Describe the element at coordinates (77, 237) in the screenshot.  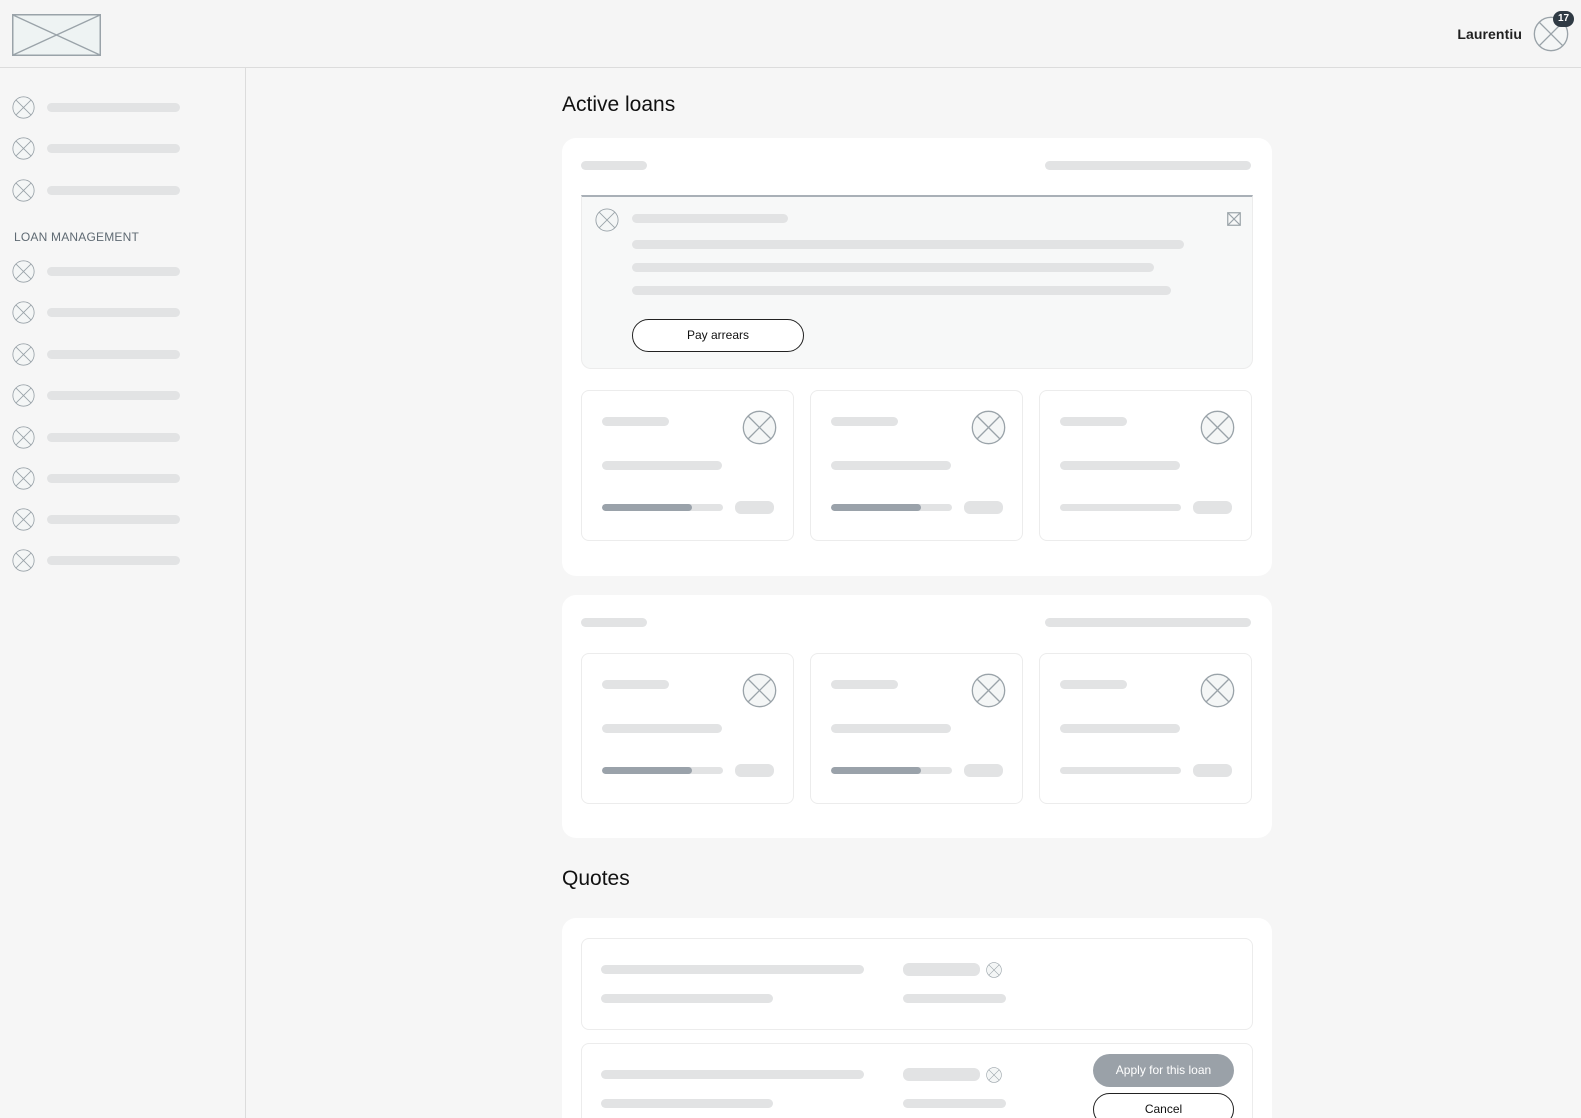
I see `sidebar-section-label: LOAN MANAGEMENT` at that location.